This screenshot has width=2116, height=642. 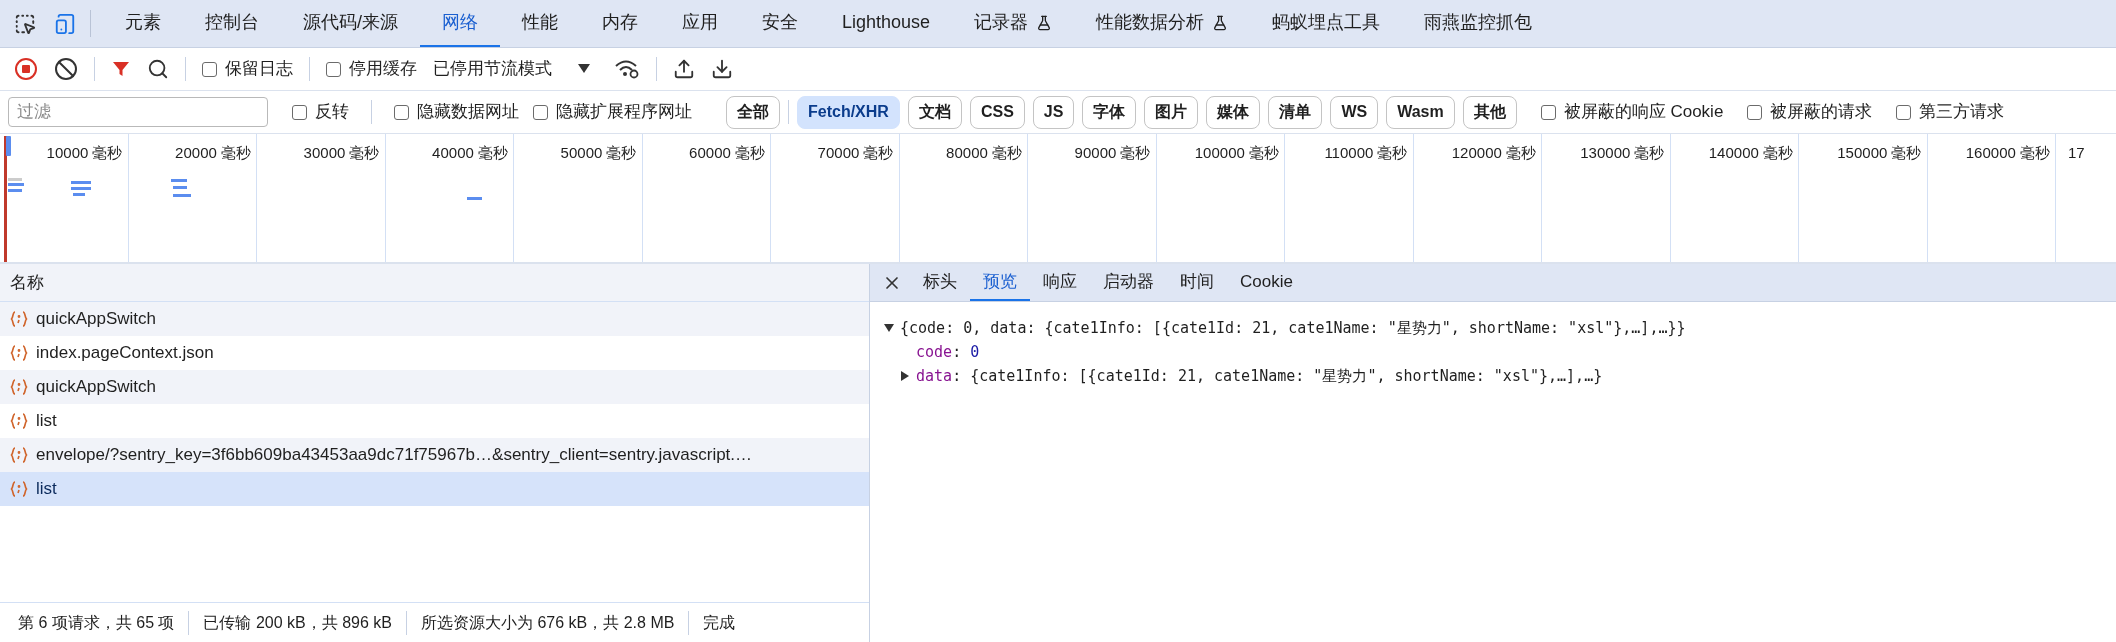 I want to click on timeline-tick-label: 80000 毫秒, so click(x=984, y=153).